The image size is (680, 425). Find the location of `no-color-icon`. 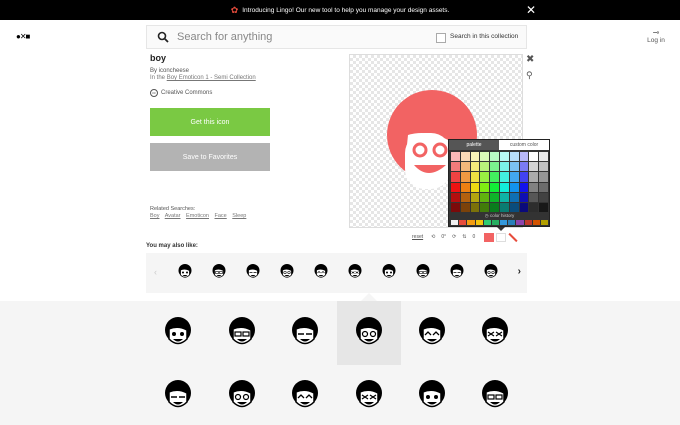

no-color-icon is located at coordinates (513, 237).